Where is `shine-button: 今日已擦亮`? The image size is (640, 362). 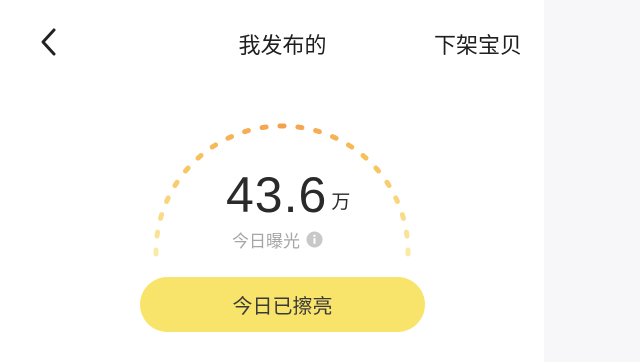 shine-button: 今日已擦亮 is located at coordinates (282, 304).